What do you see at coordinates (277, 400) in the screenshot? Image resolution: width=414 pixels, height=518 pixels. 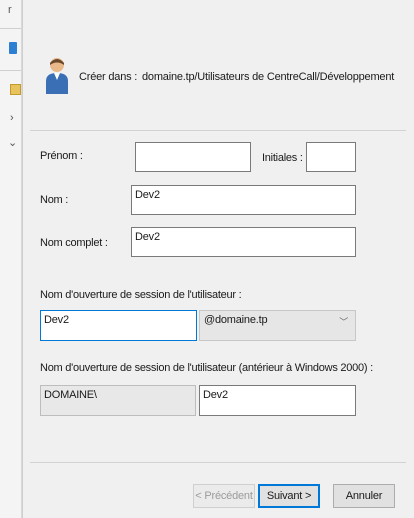 I see `pre2000-logon-input: Dev2` at bounding box center [277, 400].